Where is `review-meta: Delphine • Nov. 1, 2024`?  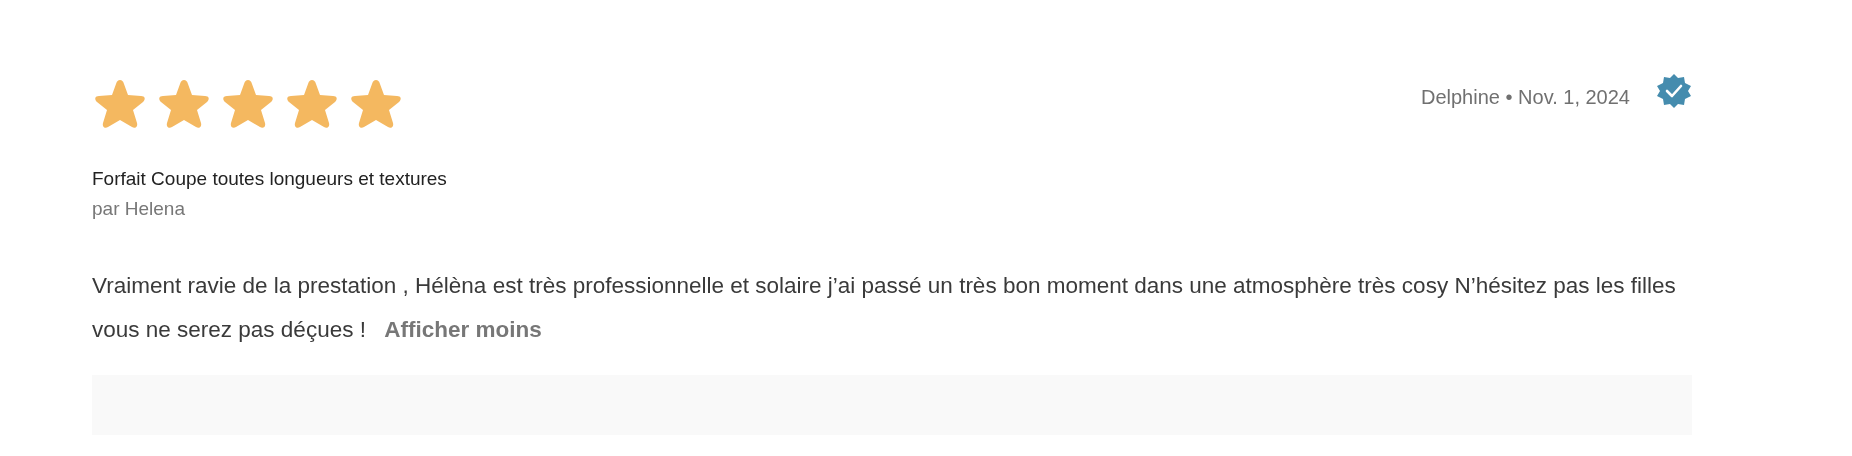 review-meta: Delphine • Nov. 1, 2024 is located at coordinates (1525, 97).